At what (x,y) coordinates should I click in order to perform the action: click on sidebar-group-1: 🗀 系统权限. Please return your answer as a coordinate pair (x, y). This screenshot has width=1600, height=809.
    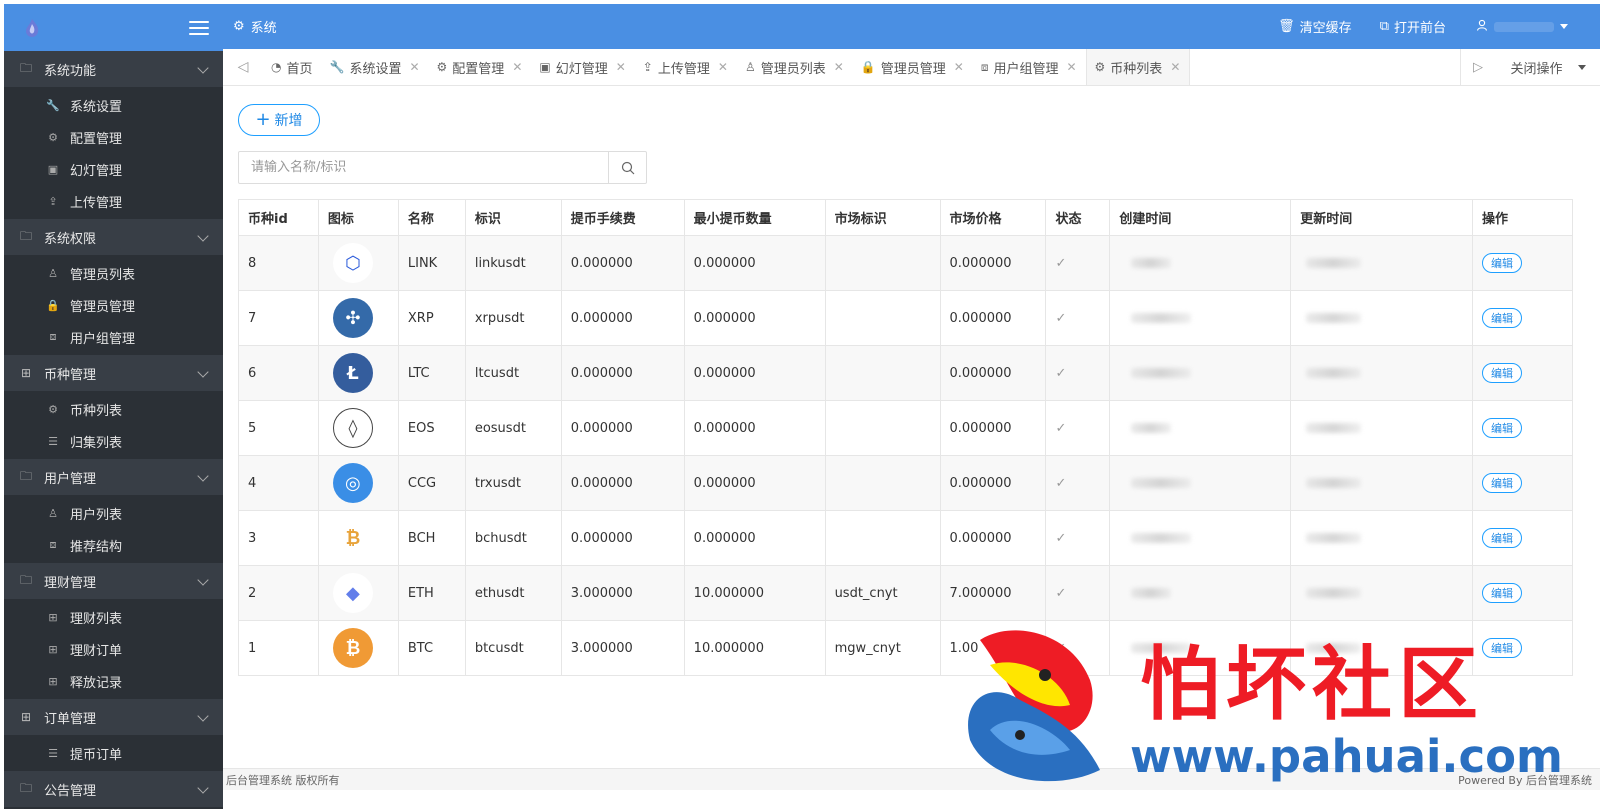
    Looking at the image, I should click on (113, 237).